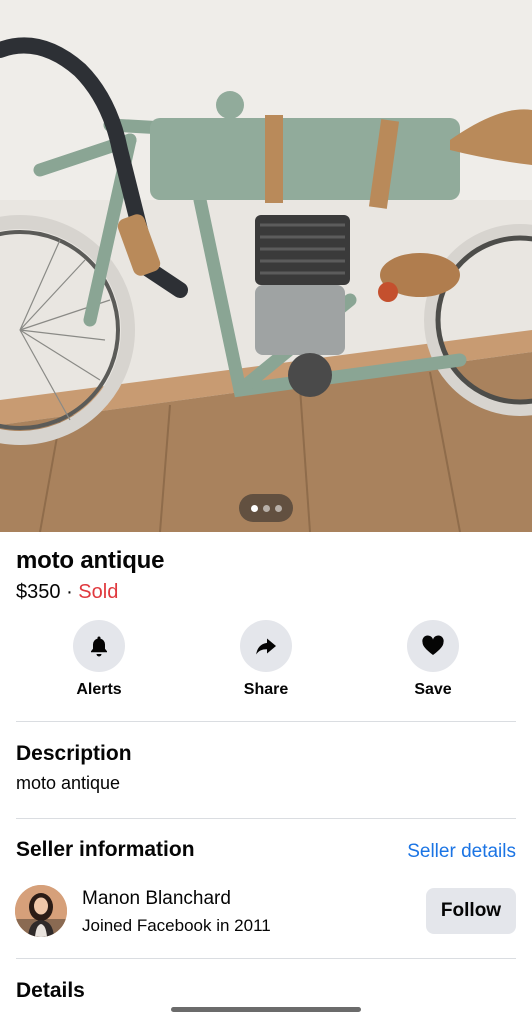 The height and width of the screenshot is (1023, 532). What do you see at coordinates (254, 508) in the screenshot?
I see `pager-dot-active` at bounding box center [254, 508].